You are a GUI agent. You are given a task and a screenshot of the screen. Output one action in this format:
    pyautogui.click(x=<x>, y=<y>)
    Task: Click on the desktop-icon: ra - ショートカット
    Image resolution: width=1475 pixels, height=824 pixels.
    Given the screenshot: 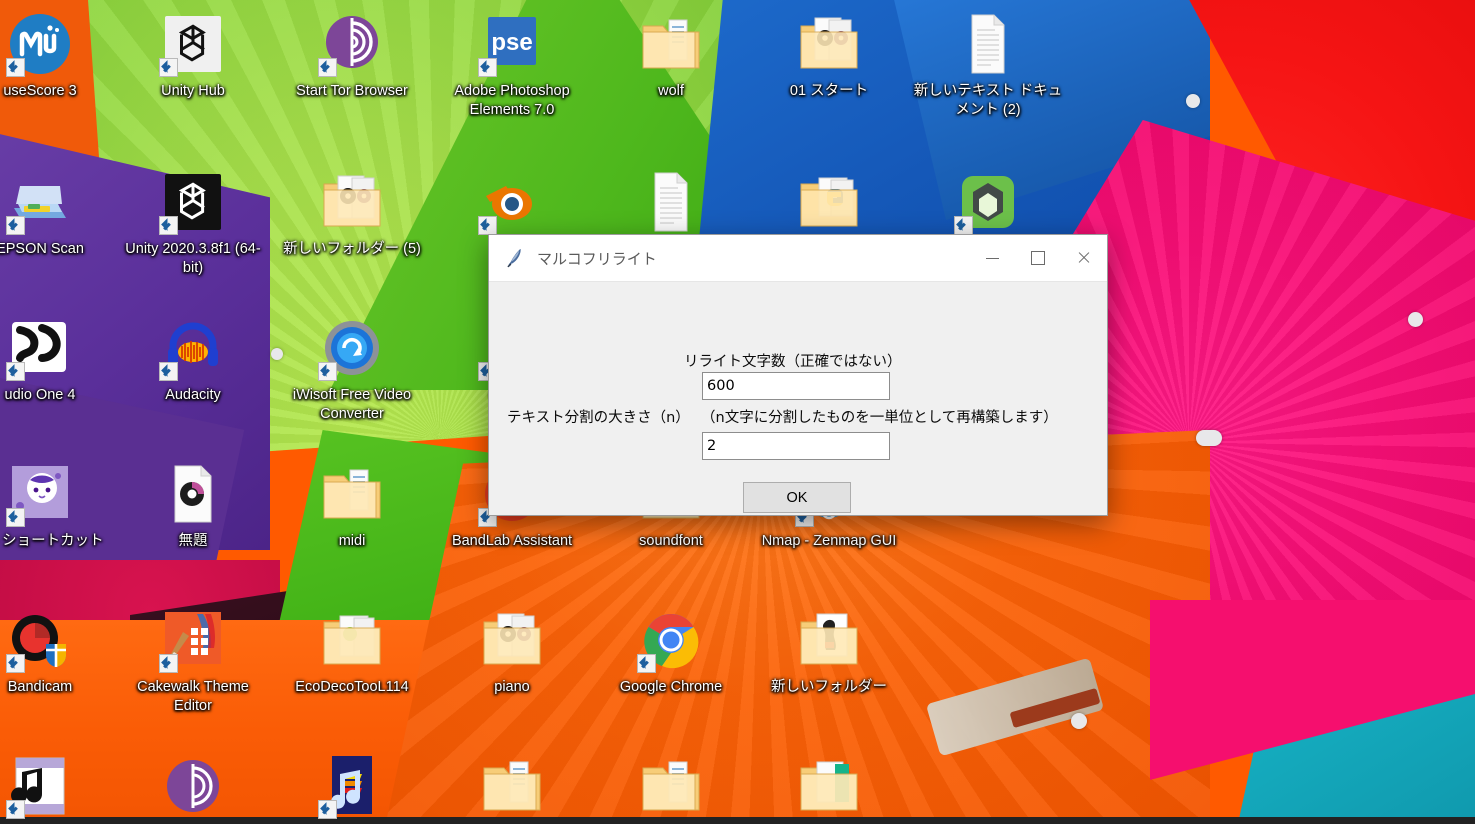 What is the action you would take?
    pyautogui.click(x=60, y=506)
    